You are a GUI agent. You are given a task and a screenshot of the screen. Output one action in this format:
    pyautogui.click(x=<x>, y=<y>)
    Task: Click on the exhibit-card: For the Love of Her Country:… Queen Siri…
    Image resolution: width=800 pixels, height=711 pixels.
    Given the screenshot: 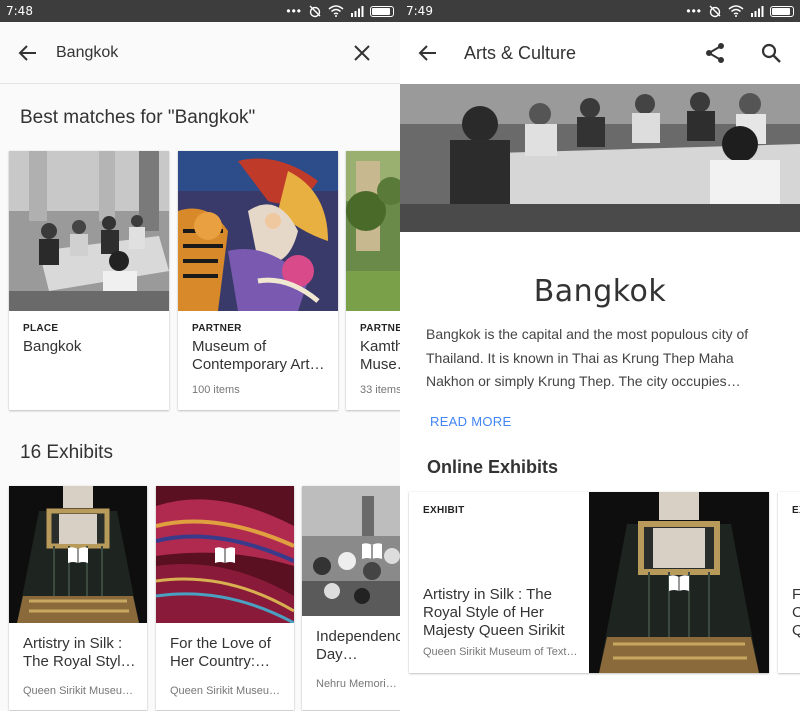 What is the action you would take?
    pyautogui.click(x=225, y=598)
    